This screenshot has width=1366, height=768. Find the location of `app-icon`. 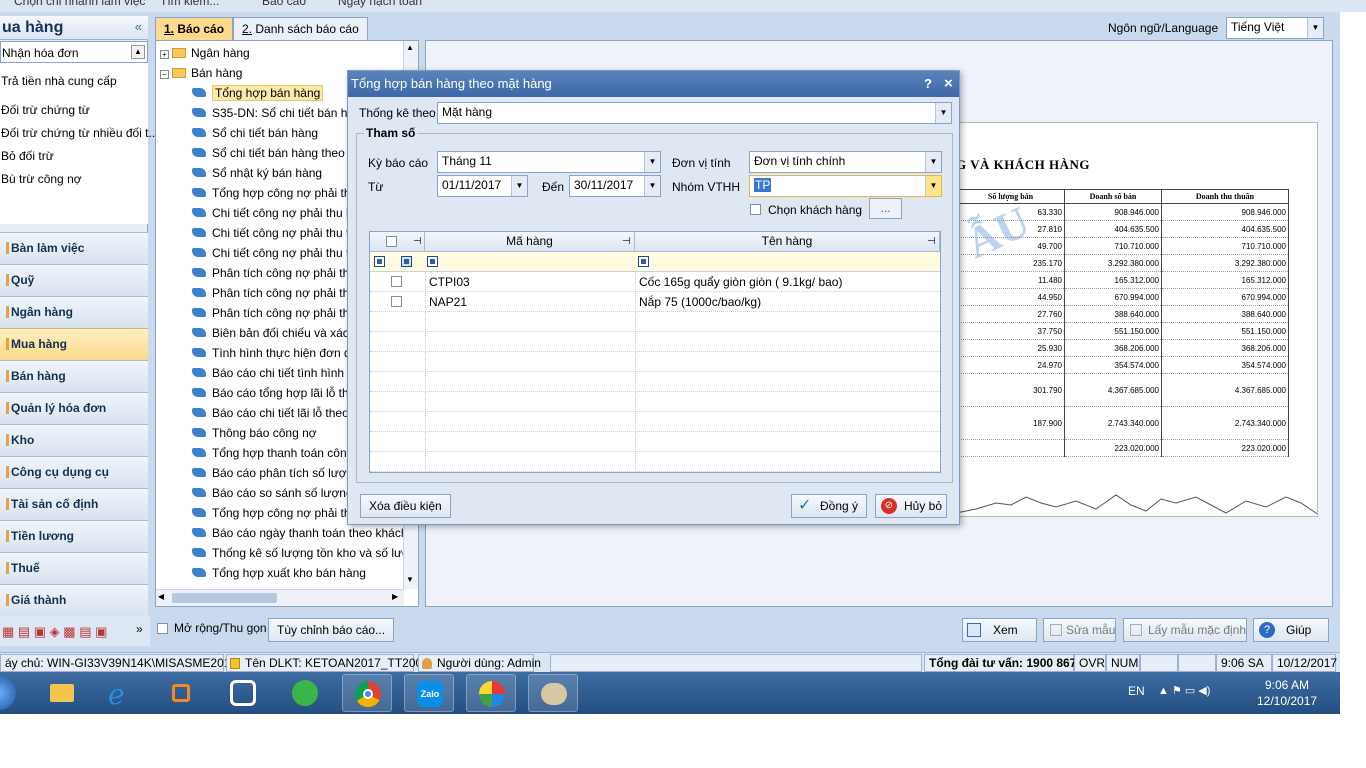

app-icon is located at coordinates (243, 693).